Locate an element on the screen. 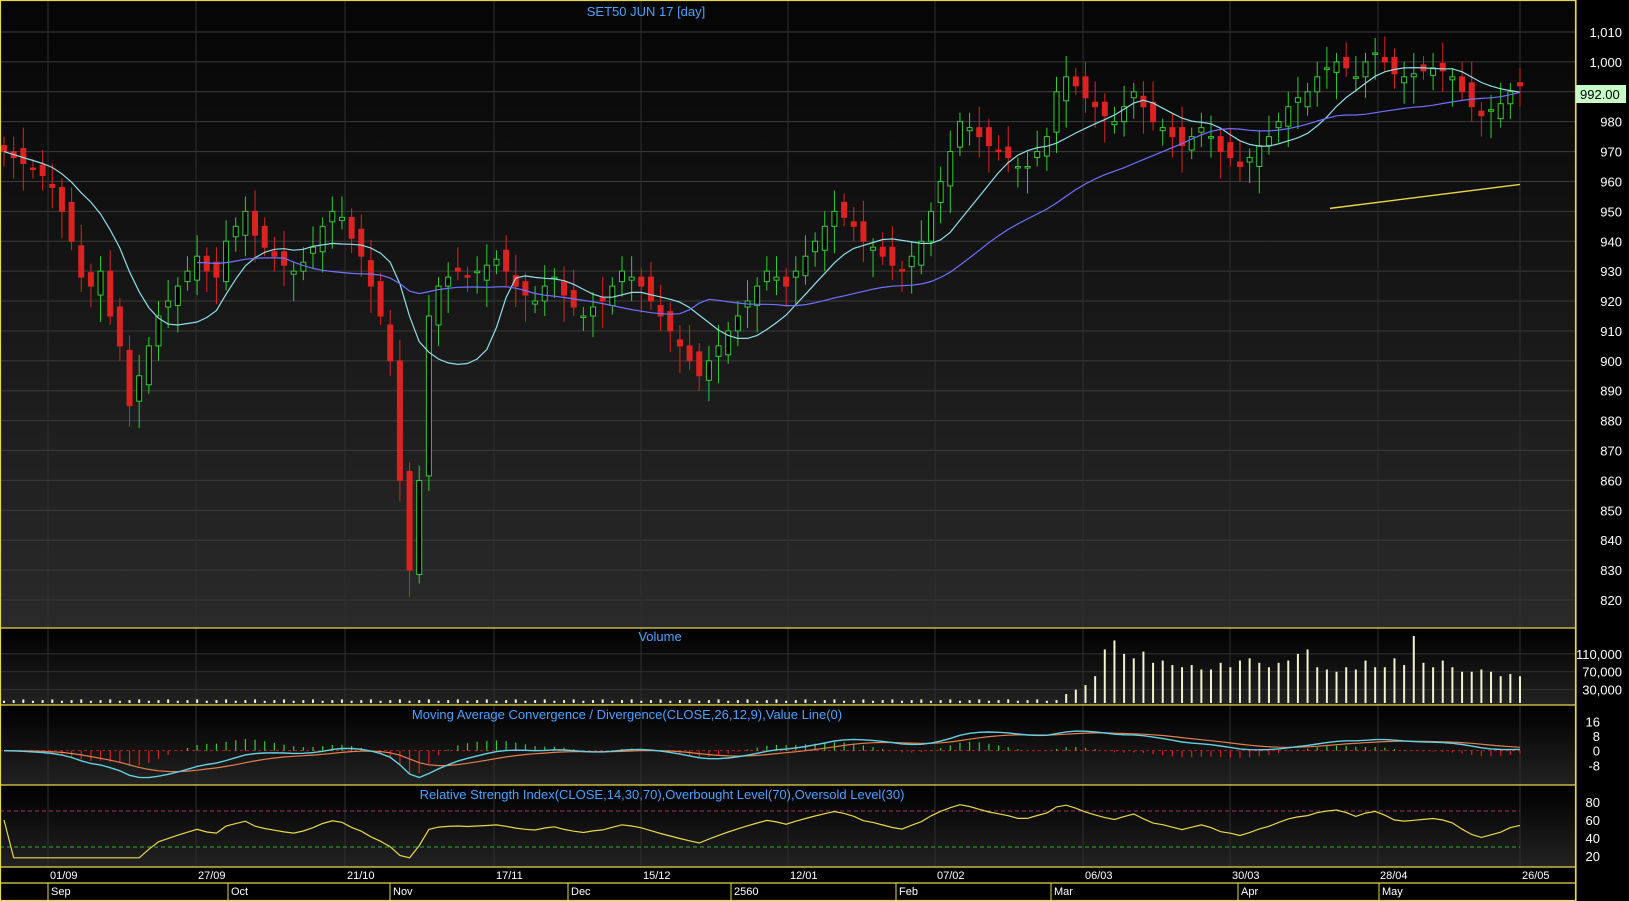 This screenshot has width=1629, height=901. x-month-label: Oct is located at coordinates (239, 892).